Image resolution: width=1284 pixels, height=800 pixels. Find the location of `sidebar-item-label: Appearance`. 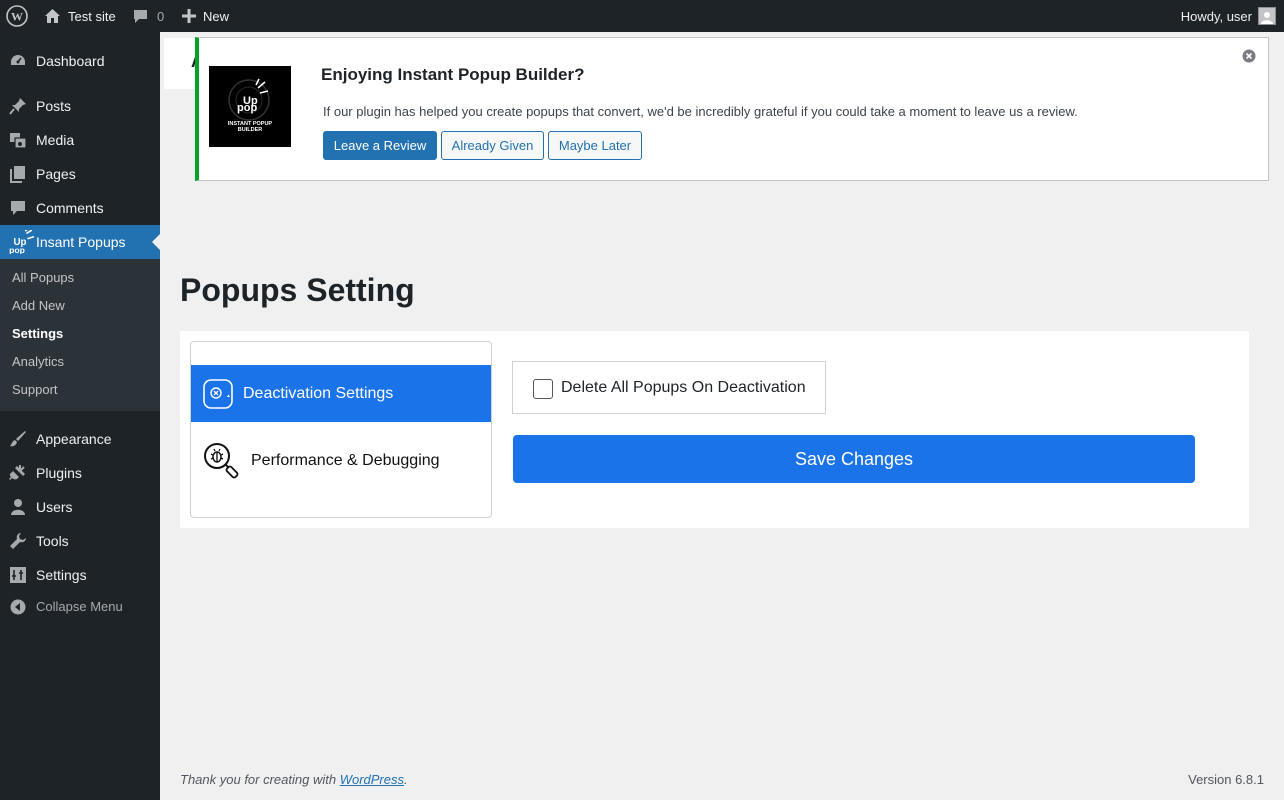

sidebar-item-label: Appearance is located at coordinates (74, 439).